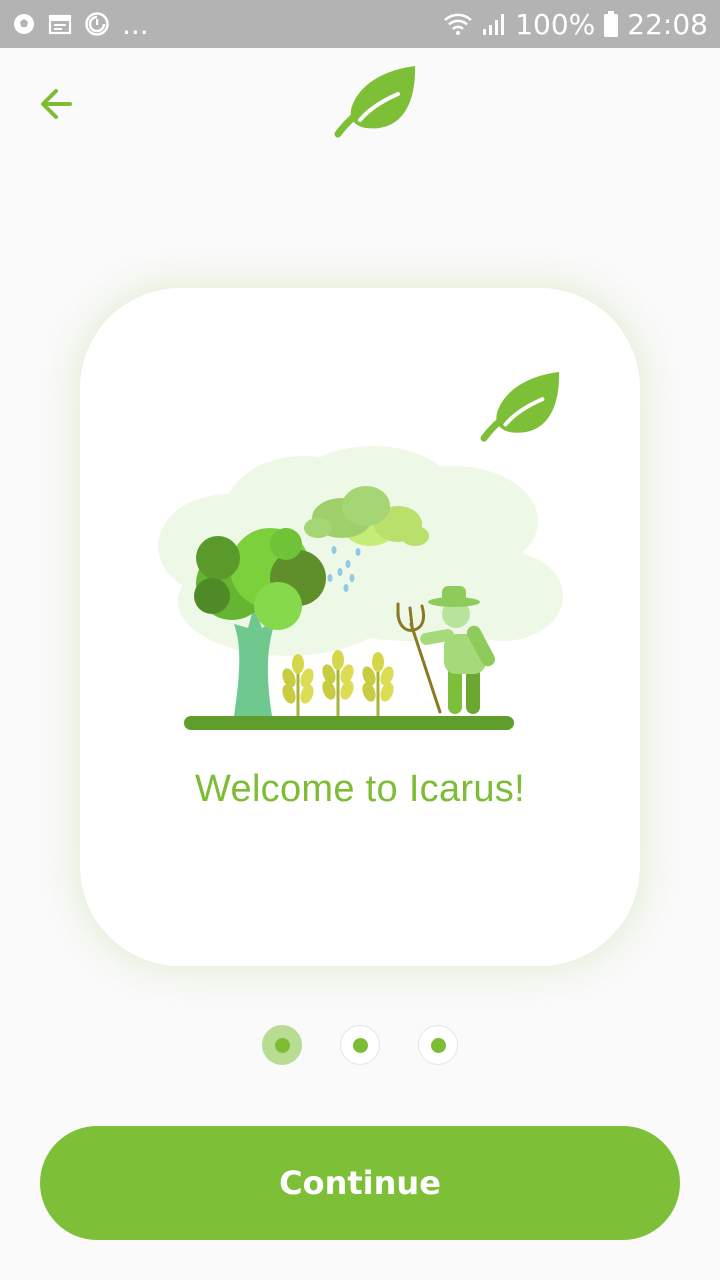  I want to click on back-button, so click(56, 104).